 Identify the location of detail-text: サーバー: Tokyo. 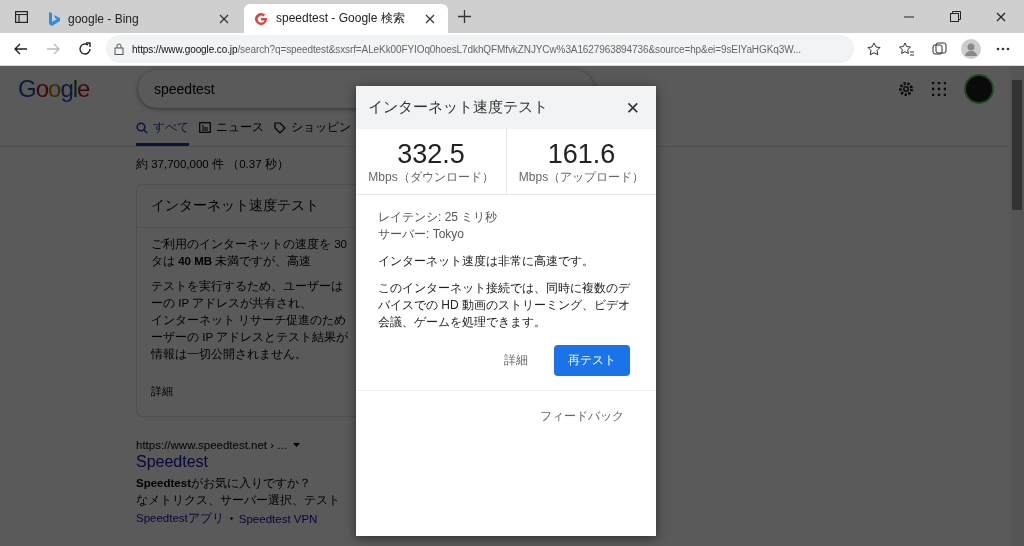
(421, 234).